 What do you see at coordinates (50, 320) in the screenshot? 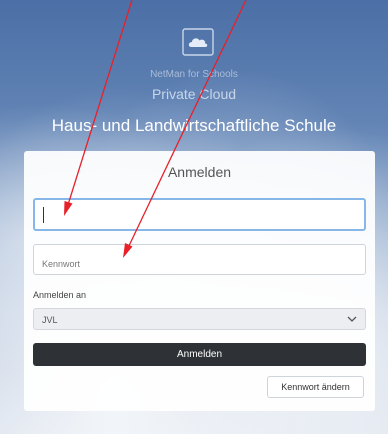
I see `domain-selected-value: JVL` at bounding box center [50, 320].